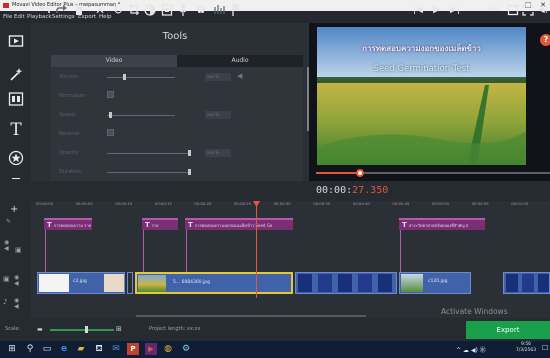 The height and width of the screenshot is (358, 550). Describe the element at coordinates (435, 283) in the screenshot. I see `video-clip: c120.jpg` at that location.